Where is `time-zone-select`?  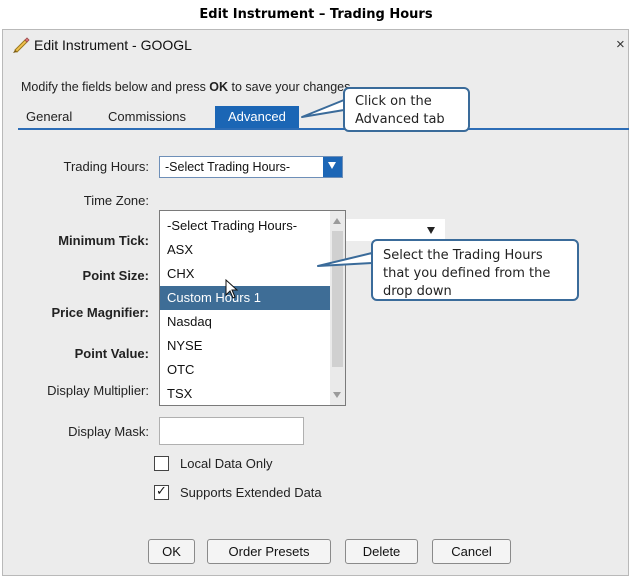 time-zone-select is located at coordinates (395, 230).